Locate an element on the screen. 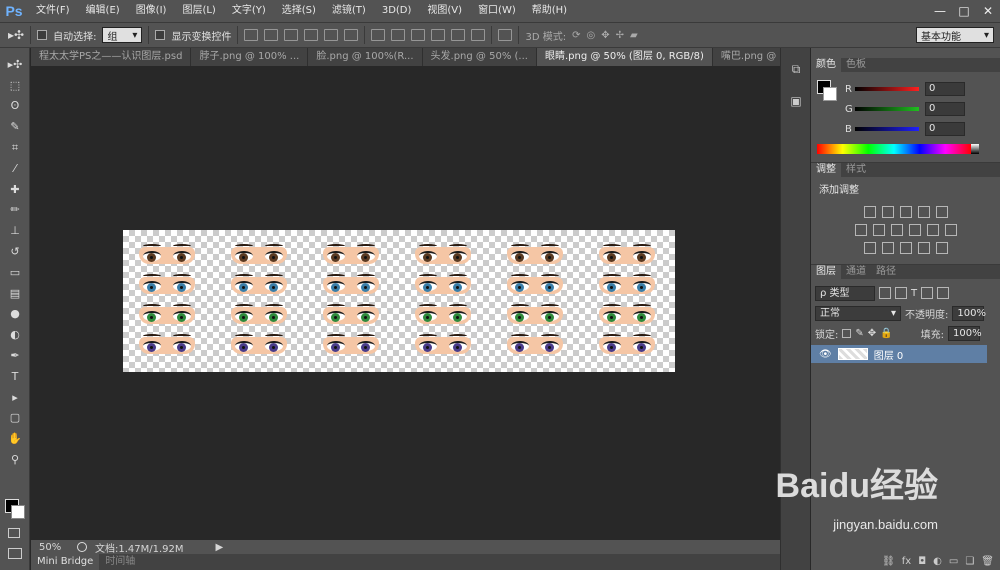 The height and width of the screenshot is (570, 1000). exposure-icon is located at coordinates (923, 212).